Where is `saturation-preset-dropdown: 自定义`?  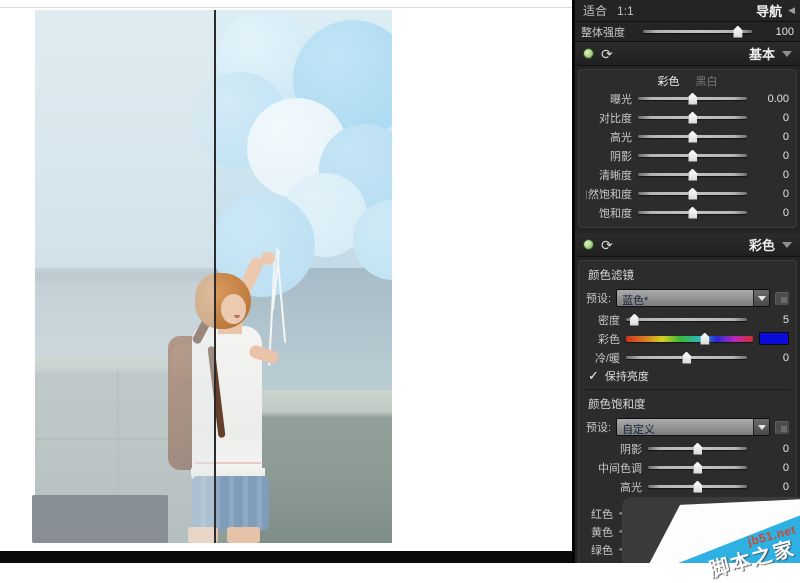
saturation-preset-dropdown: 自定义 is located at coordinates (693, 427).